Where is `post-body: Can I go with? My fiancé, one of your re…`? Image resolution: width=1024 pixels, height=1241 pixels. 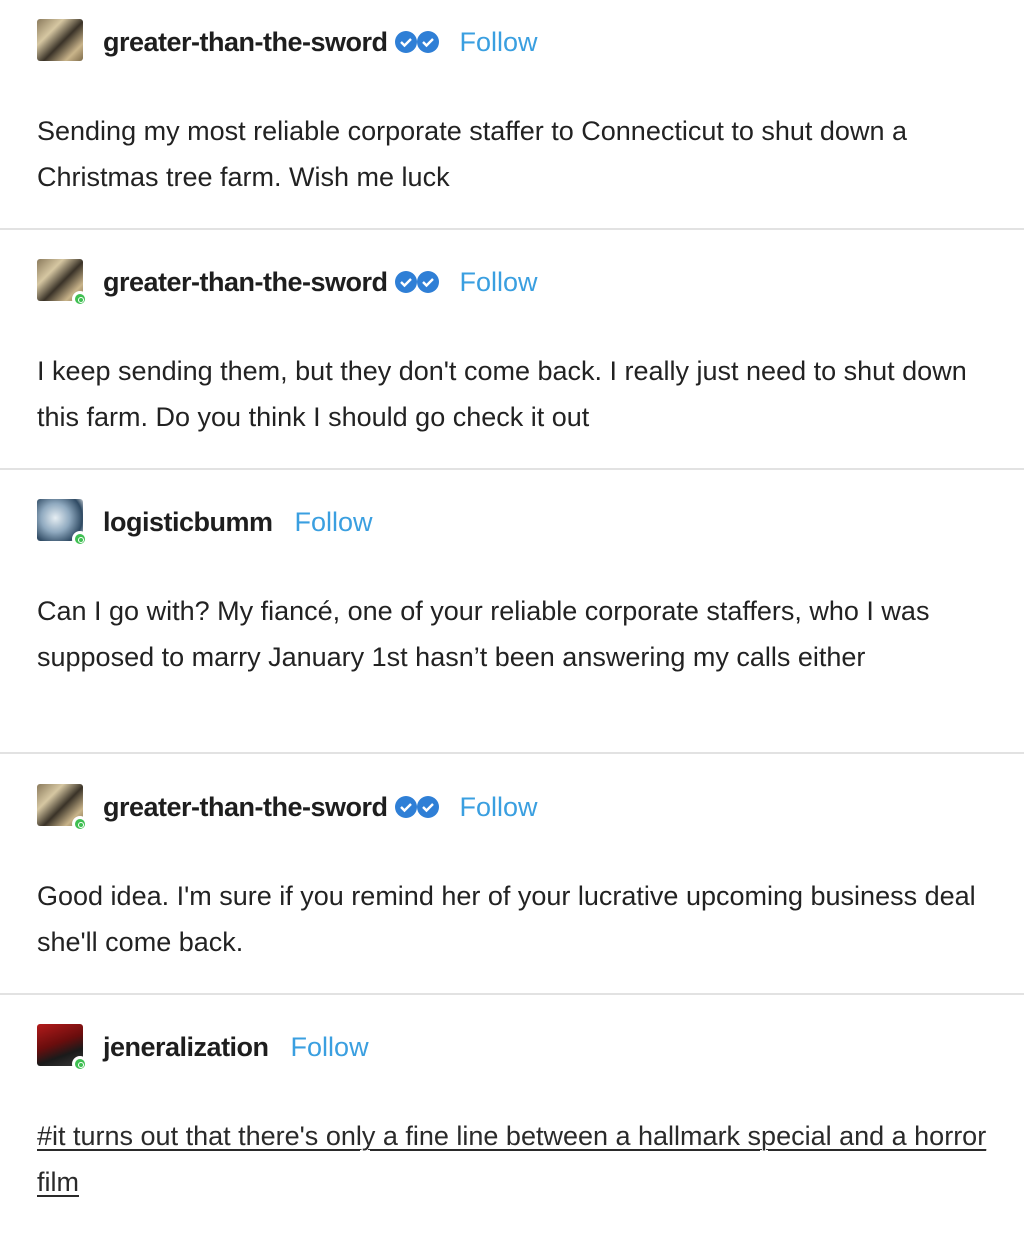 post-body: Can I go with? My fiancé, one of your re… is located at coordinates (483, 634).